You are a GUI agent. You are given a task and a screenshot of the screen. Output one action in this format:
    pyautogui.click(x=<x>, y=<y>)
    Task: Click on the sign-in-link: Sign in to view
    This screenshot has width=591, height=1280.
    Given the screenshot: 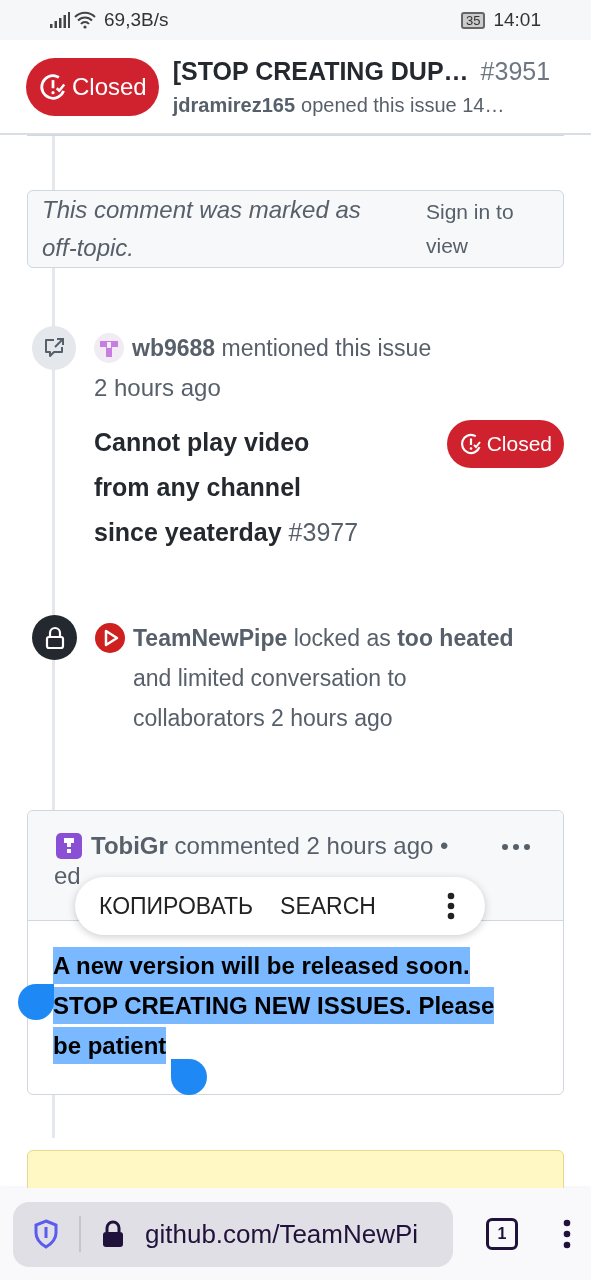 What is the action you would take?
    pyautogui.click(x=481, y=229)
    